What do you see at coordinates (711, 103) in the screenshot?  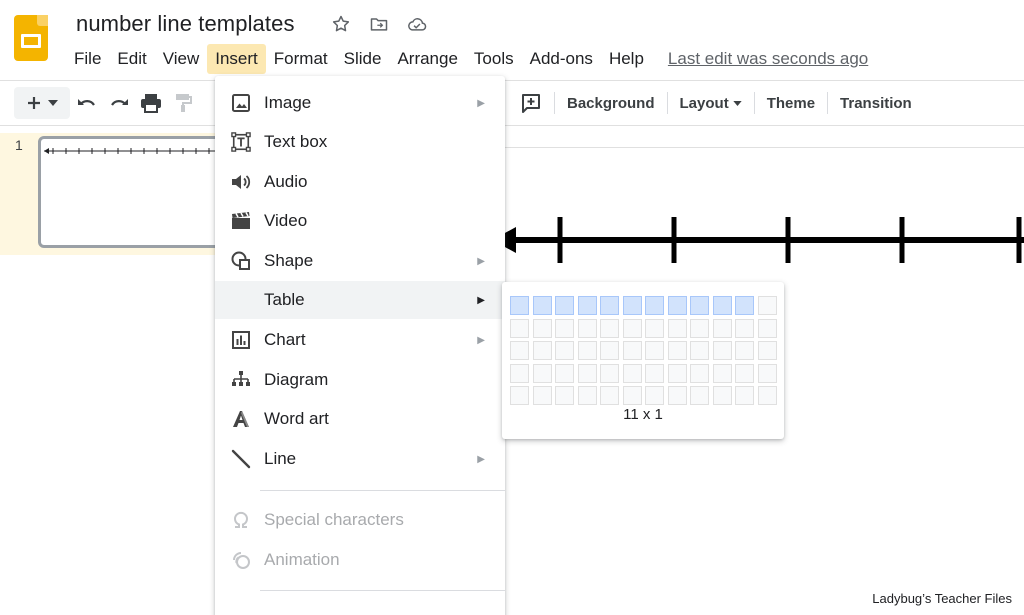 I see `layout-button: Layout` at bounding box center [711, 103].